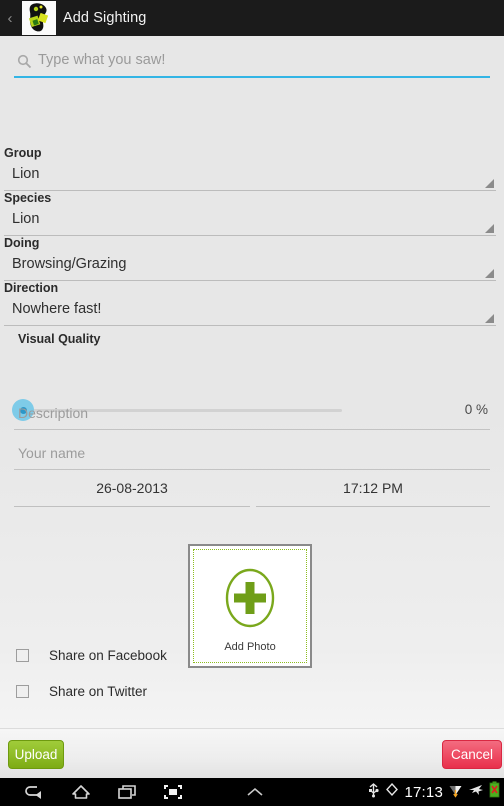 The height and width of the screenshot is (806, 504). I want to click on your-name-placeholder: Your name, so click(52, 453).